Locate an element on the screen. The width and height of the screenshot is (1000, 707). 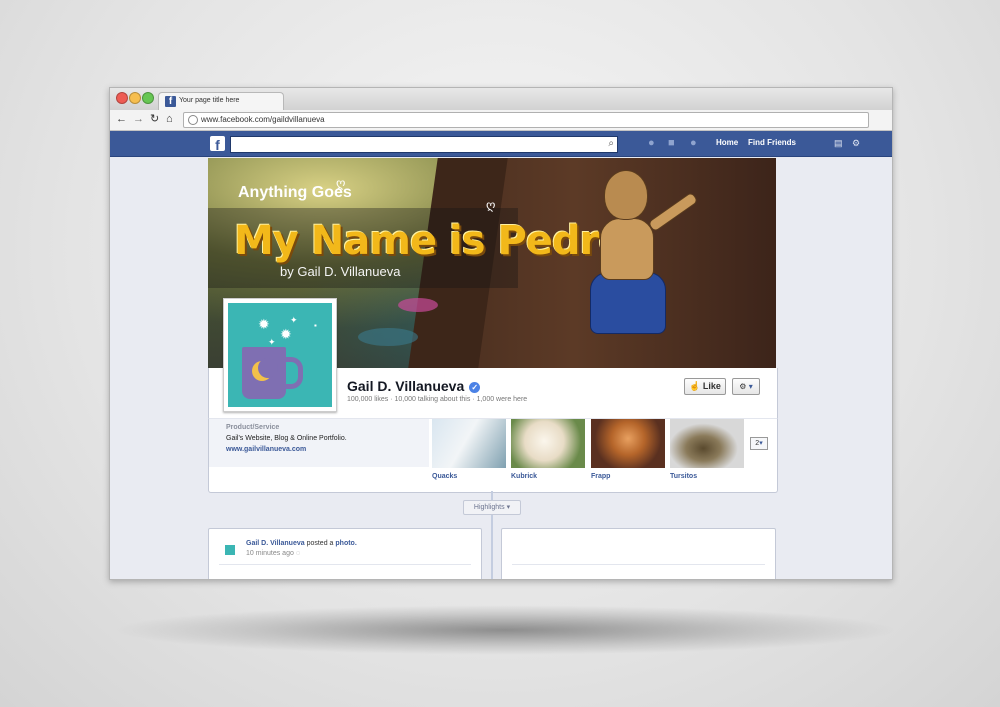
account-icon: ▤ is located at coordinates (838, 143).